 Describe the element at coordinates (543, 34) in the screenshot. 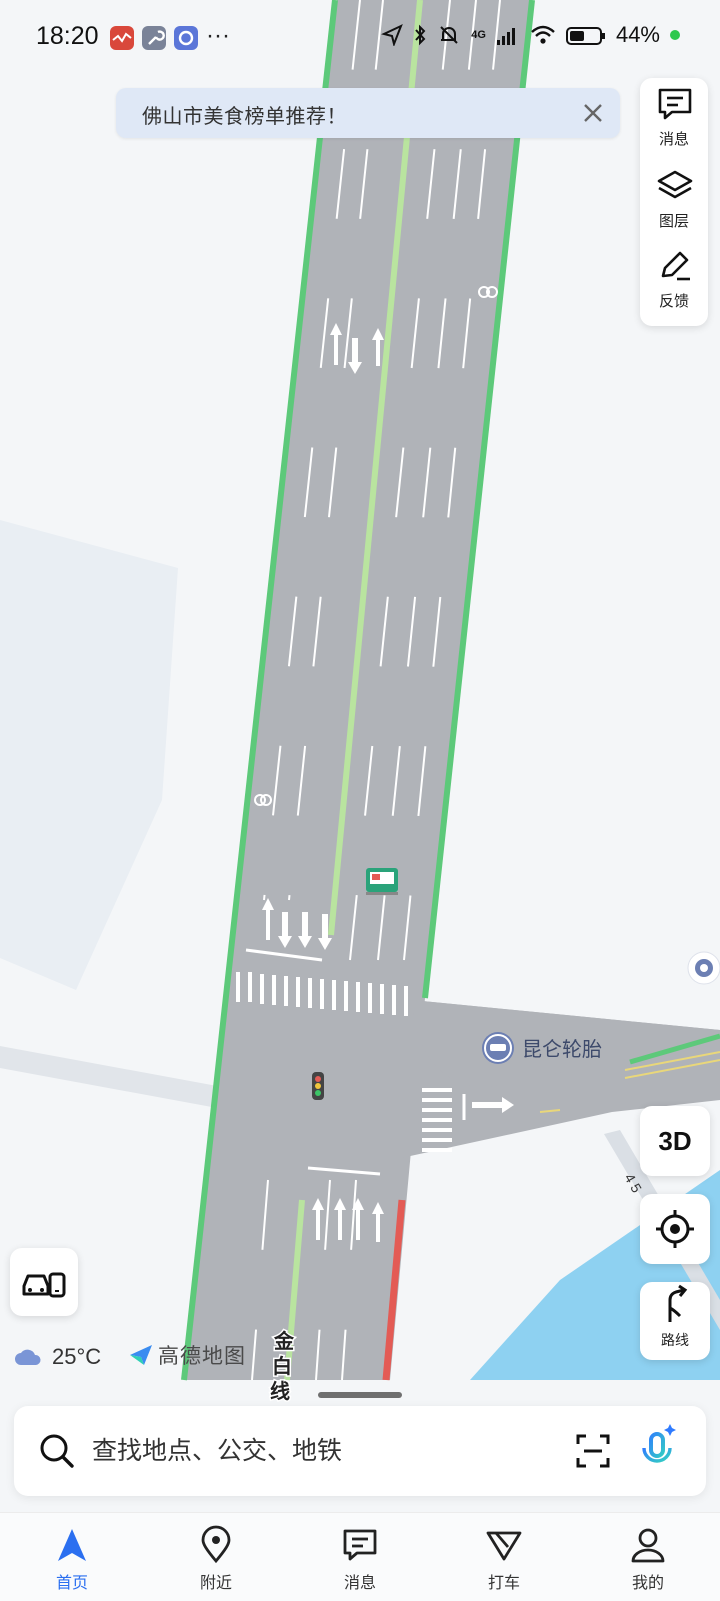

I see `wifi-icon` at that location.